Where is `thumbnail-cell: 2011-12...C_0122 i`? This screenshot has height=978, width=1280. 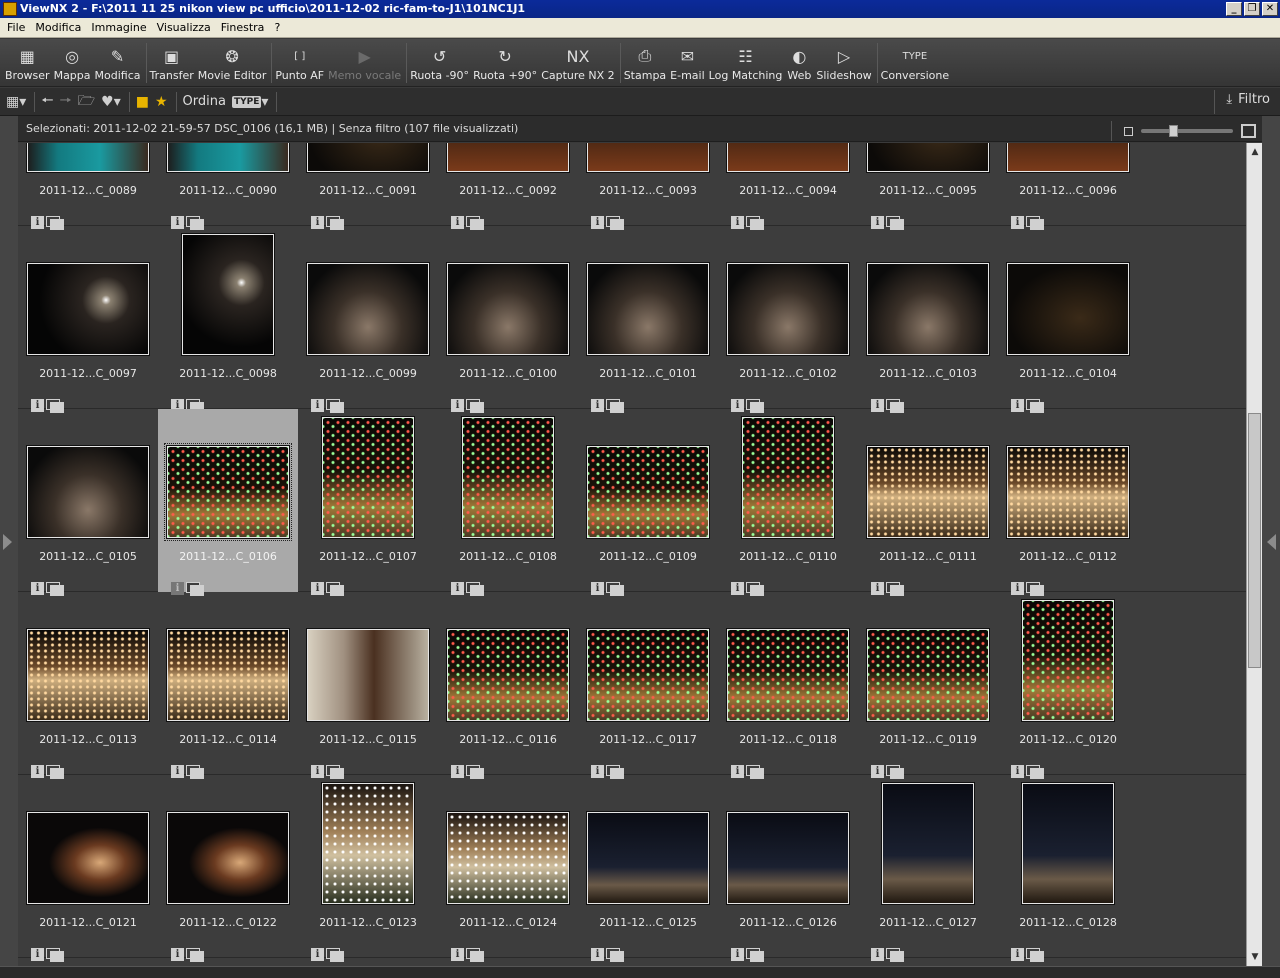 thumbnail-cell: 2011-12...C_0122 i is located at coordinates (228, 868).